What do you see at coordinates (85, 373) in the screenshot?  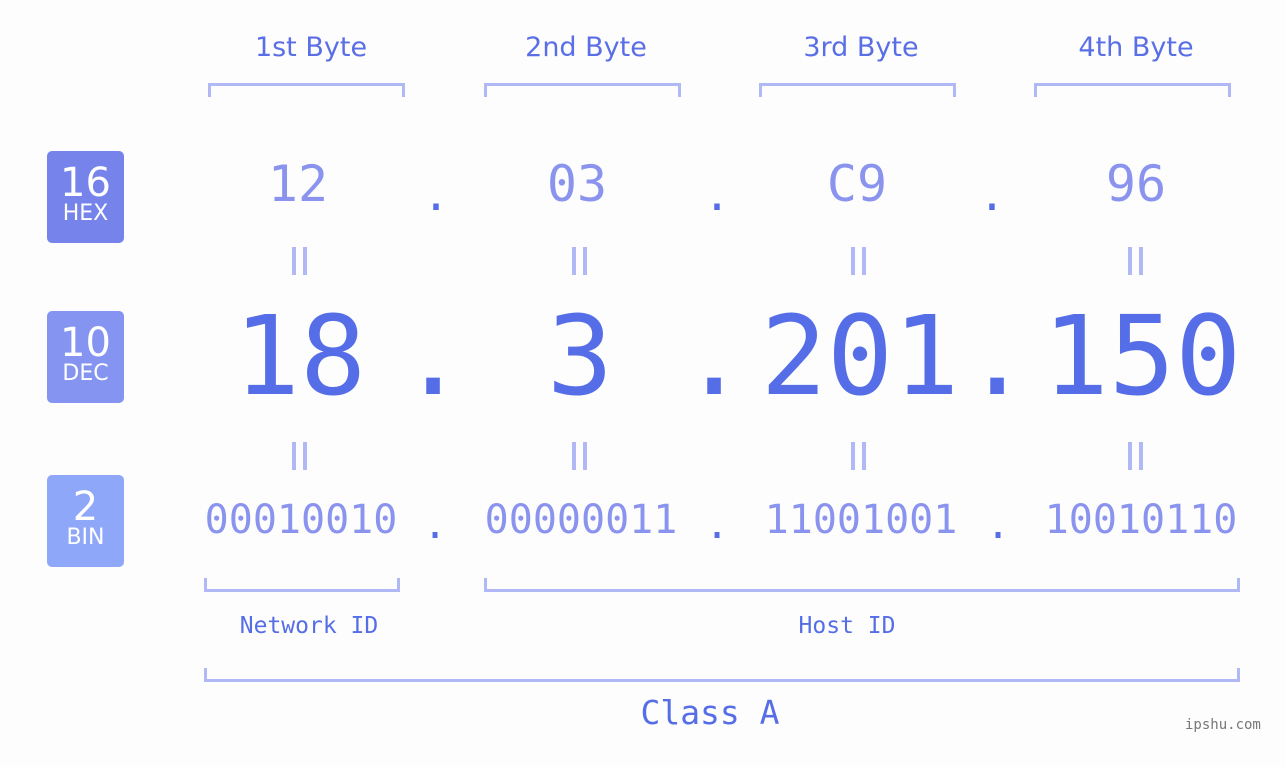 I see `dec-badge-label: DEC` at bounding box center [85, 373].